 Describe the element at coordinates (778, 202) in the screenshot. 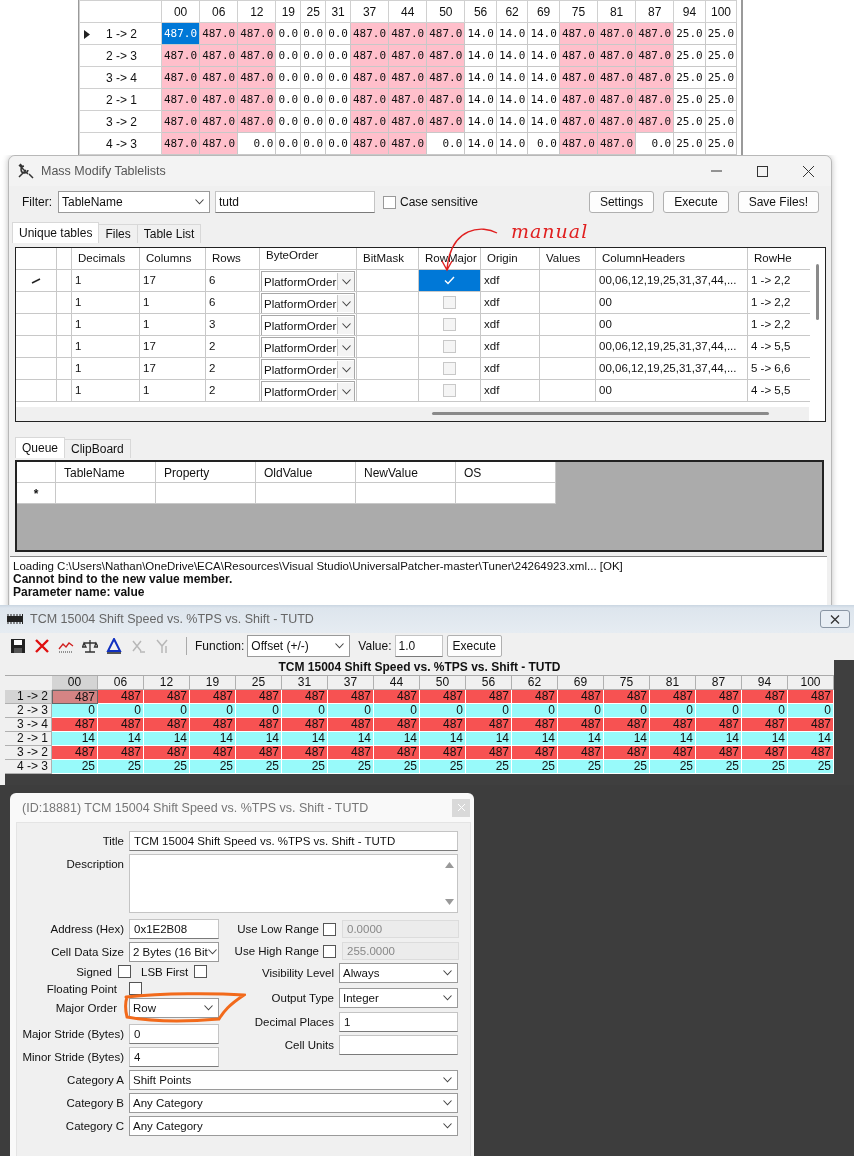

I see `action-button: Save Files!` at that location.